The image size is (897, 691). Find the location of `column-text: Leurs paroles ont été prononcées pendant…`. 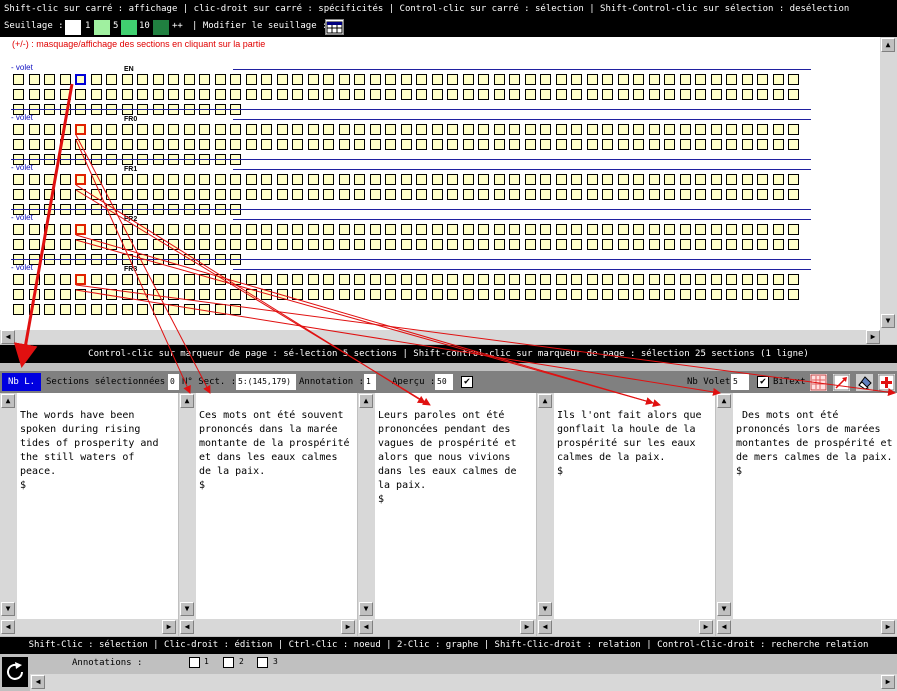

column-text: Leurs paroles ont été prononcées pendant… is located at coordinates (456, 458).